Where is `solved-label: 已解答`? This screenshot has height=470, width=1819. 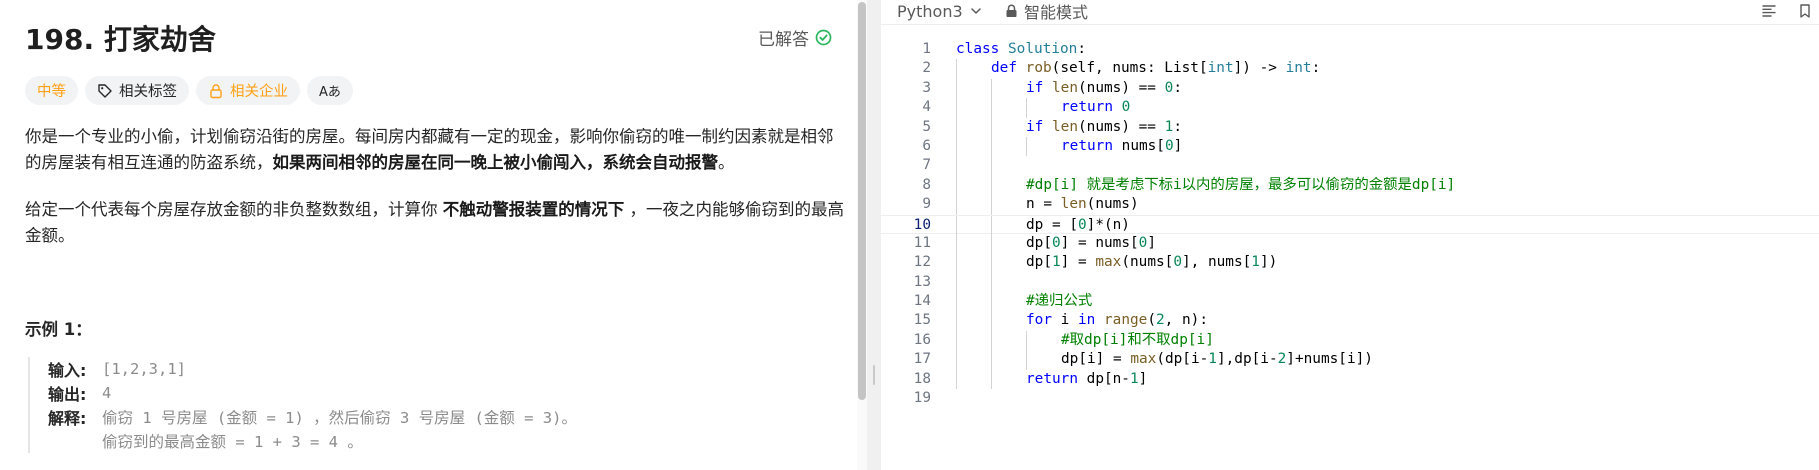
solved-label: 已解答 is located at coordinates (783, 40).